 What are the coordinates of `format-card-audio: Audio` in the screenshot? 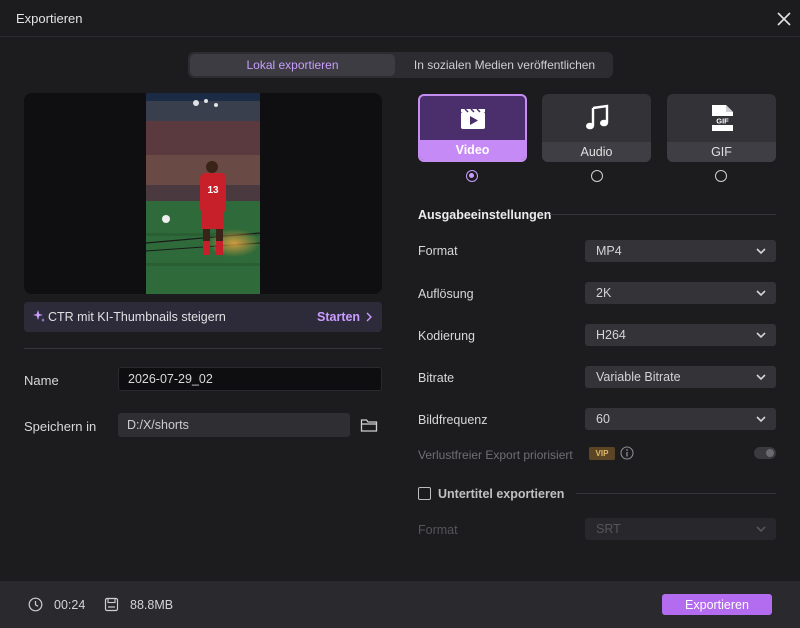 It's located at (596, 128).